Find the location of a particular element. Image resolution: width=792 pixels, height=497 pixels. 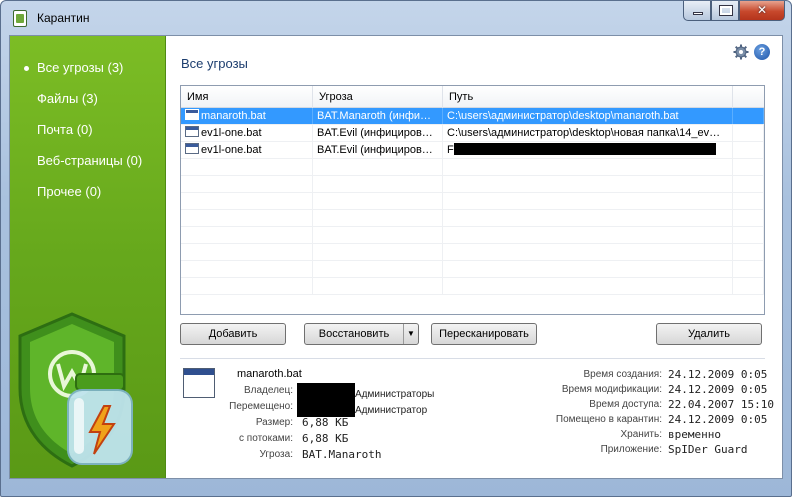

close-button: ✕ is located at coordinates (762, 11).